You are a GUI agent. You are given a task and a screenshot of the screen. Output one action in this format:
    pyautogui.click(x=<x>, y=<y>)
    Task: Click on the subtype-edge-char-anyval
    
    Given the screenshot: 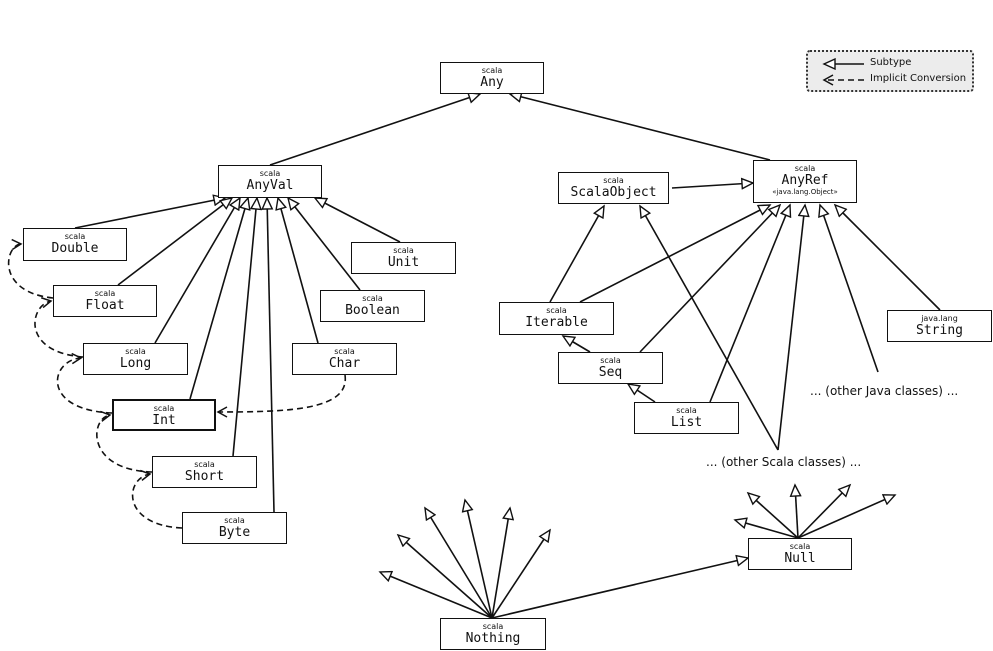 What is the action you would take?
    pyautogui.click(x=298, y=271)
    